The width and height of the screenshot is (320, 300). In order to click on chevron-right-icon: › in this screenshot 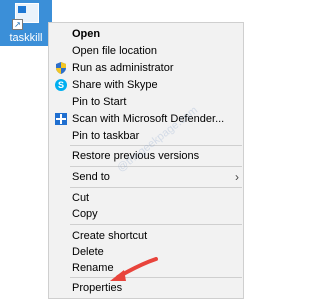, I will do `click(237, 177)`.